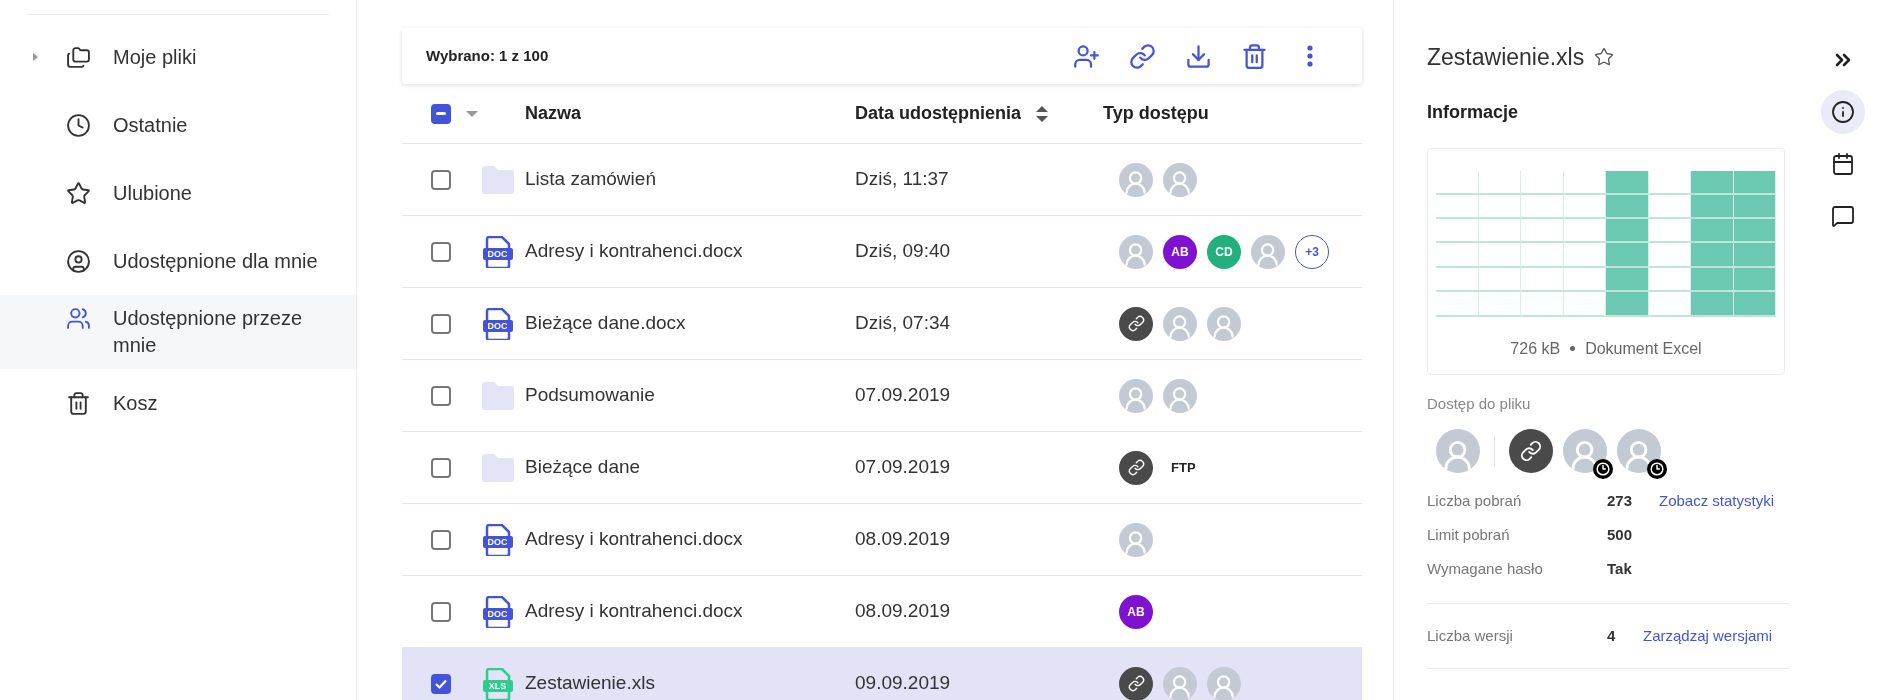 This screenshot has height=700, width=1900. I want to click on stat-value: 500, so click(1620, 534).